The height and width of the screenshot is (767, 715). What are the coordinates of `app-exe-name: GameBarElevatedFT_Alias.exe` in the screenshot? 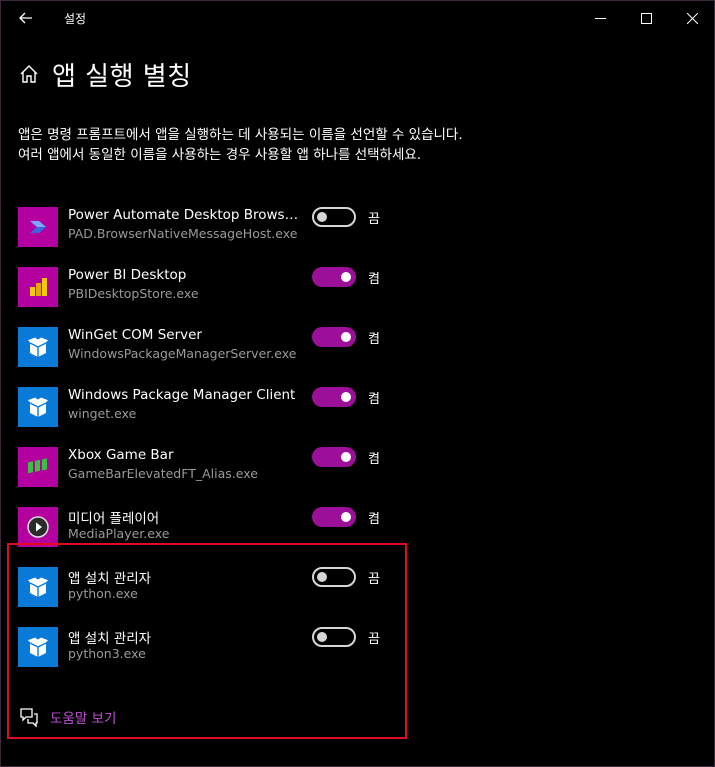 It's located at (163, 473).